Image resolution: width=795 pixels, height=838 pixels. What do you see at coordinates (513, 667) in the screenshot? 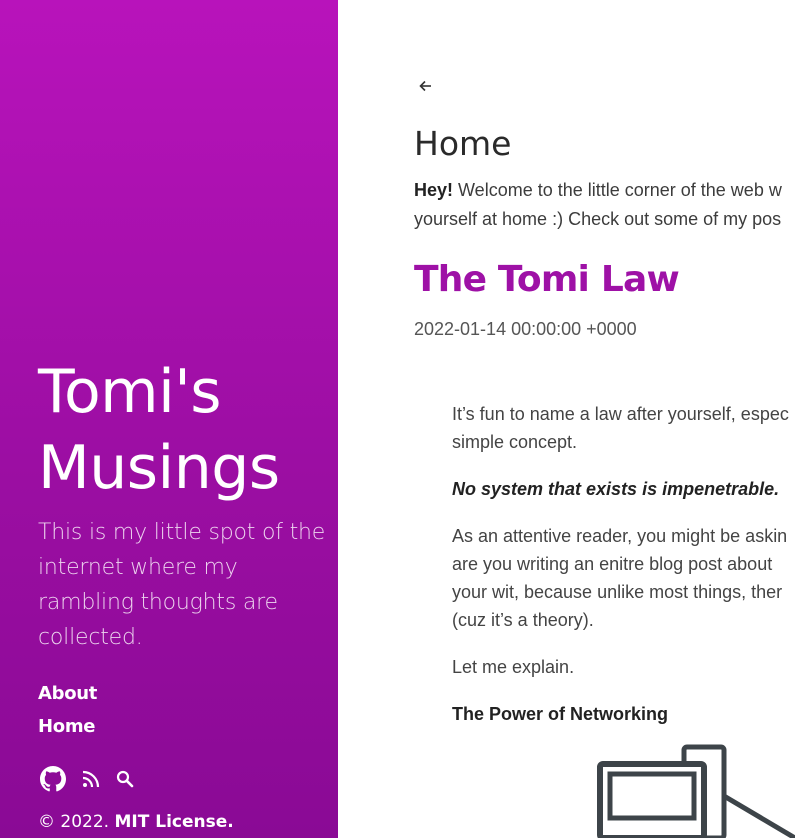
I see `post-line: Let me explain.` at bounding box center [513, 667].